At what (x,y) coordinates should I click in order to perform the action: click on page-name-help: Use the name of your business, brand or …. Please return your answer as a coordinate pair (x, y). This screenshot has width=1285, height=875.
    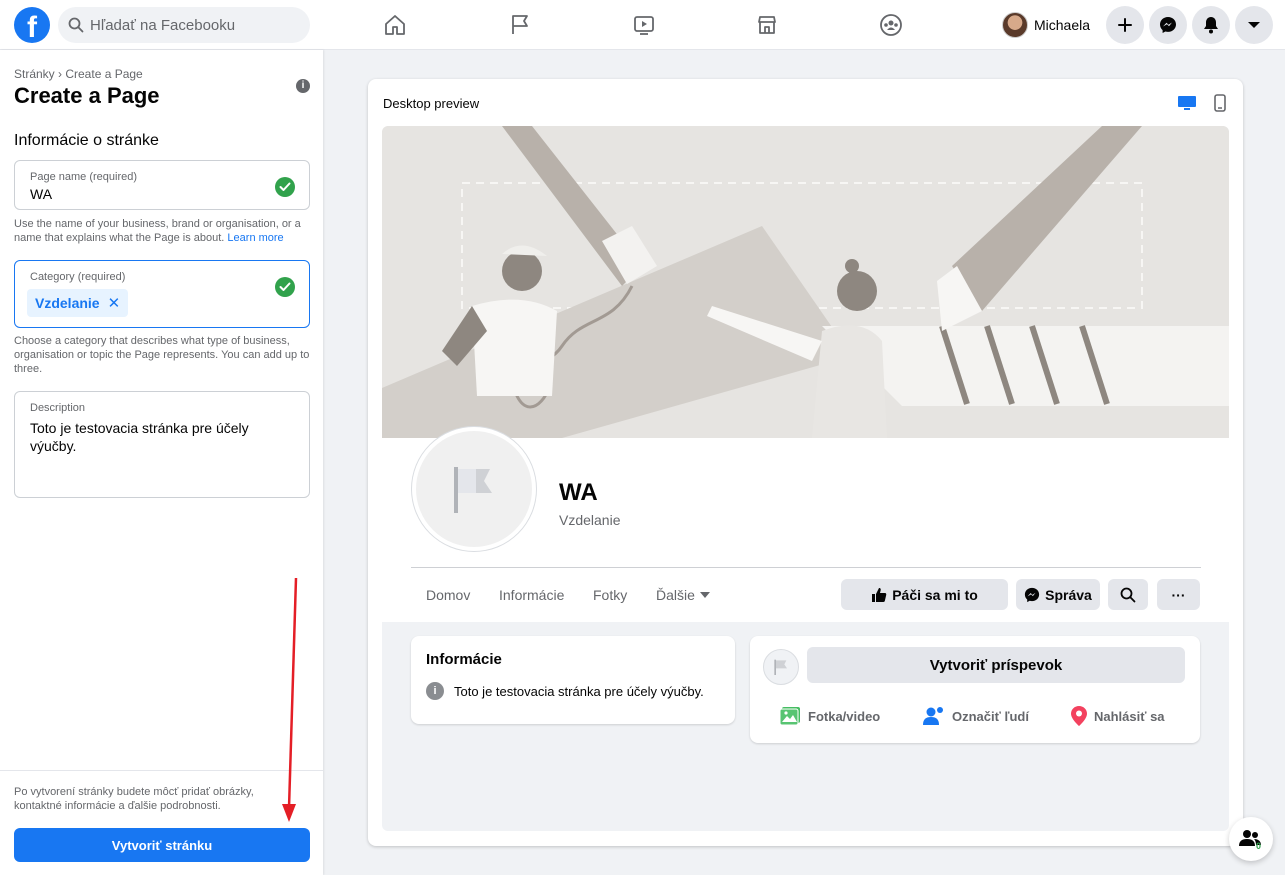
    Looking at the image, I should click on (157, 231).